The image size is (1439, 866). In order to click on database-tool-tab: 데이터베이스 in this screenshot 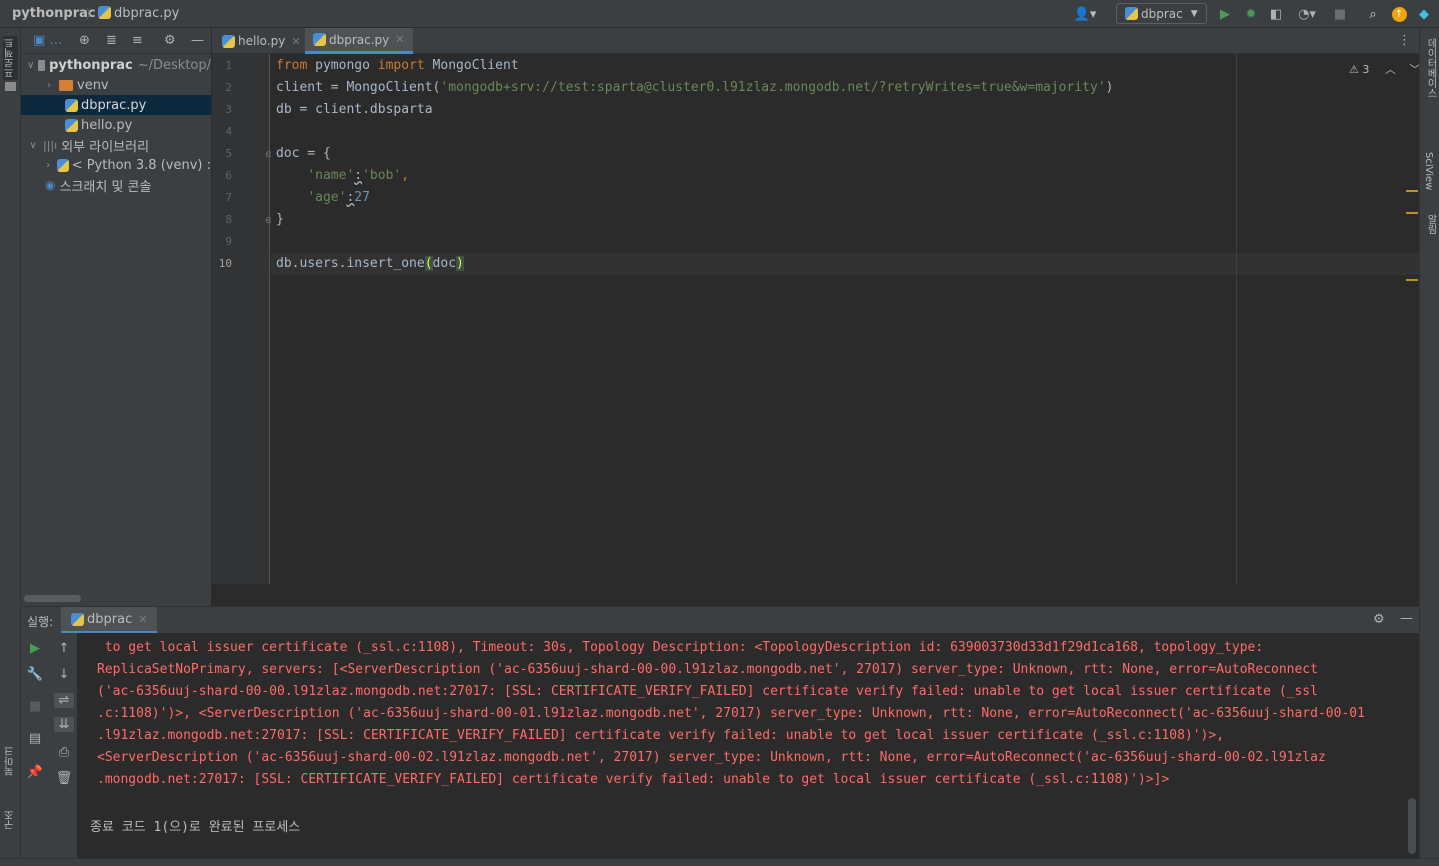, I will do `click(1430, 68)`.